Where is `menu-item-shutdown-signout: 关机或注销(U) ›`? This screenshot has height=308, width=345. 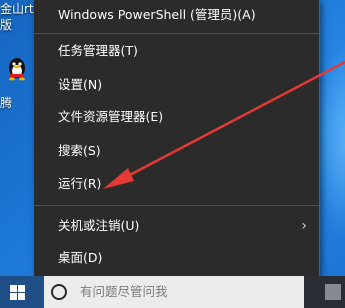 menu-item-shutdown-signout: 关机或注销(U) › is located at coordinates (176, 226).